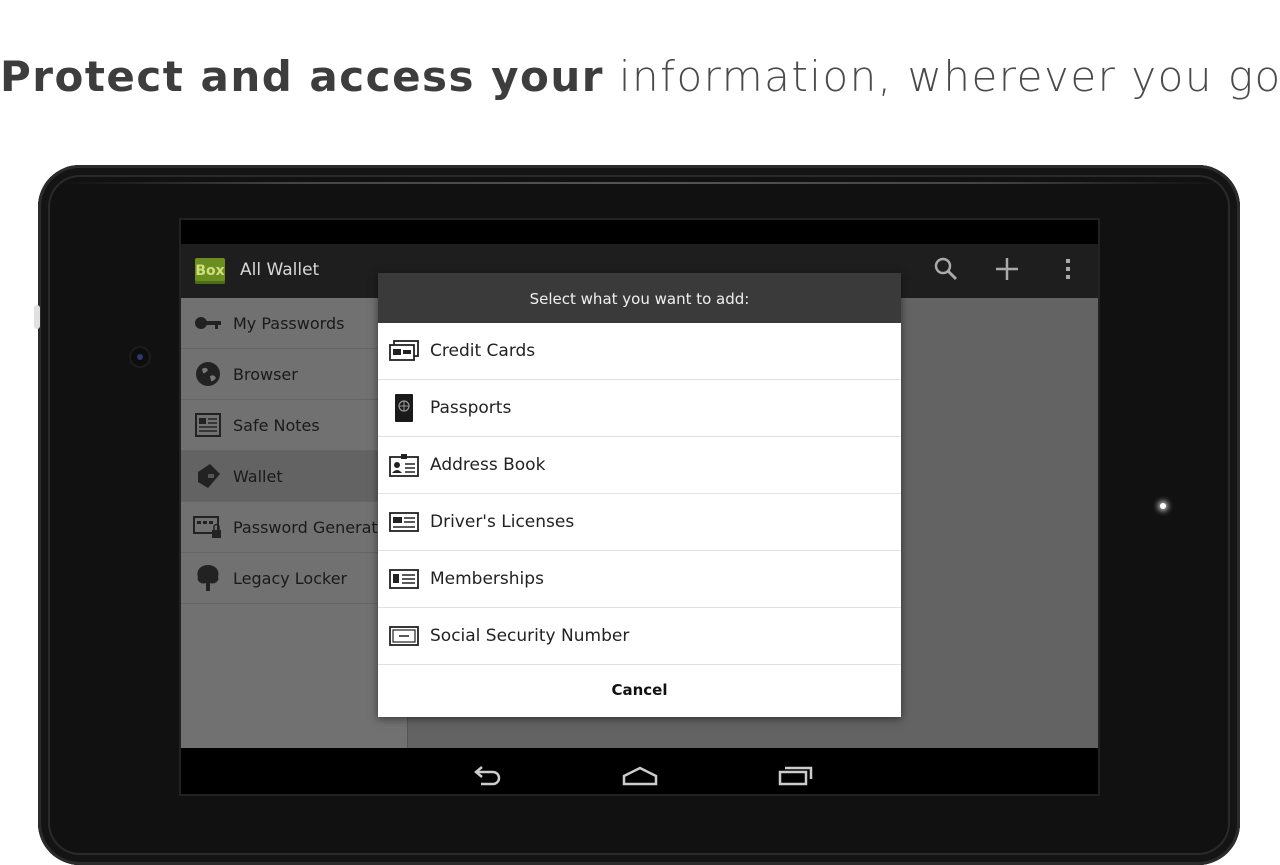 The height and width of the screenshot is (865, 1280). Describe the element at coordinates (210, 271) in the screenshot. I see `app-logo: Box` at that location.